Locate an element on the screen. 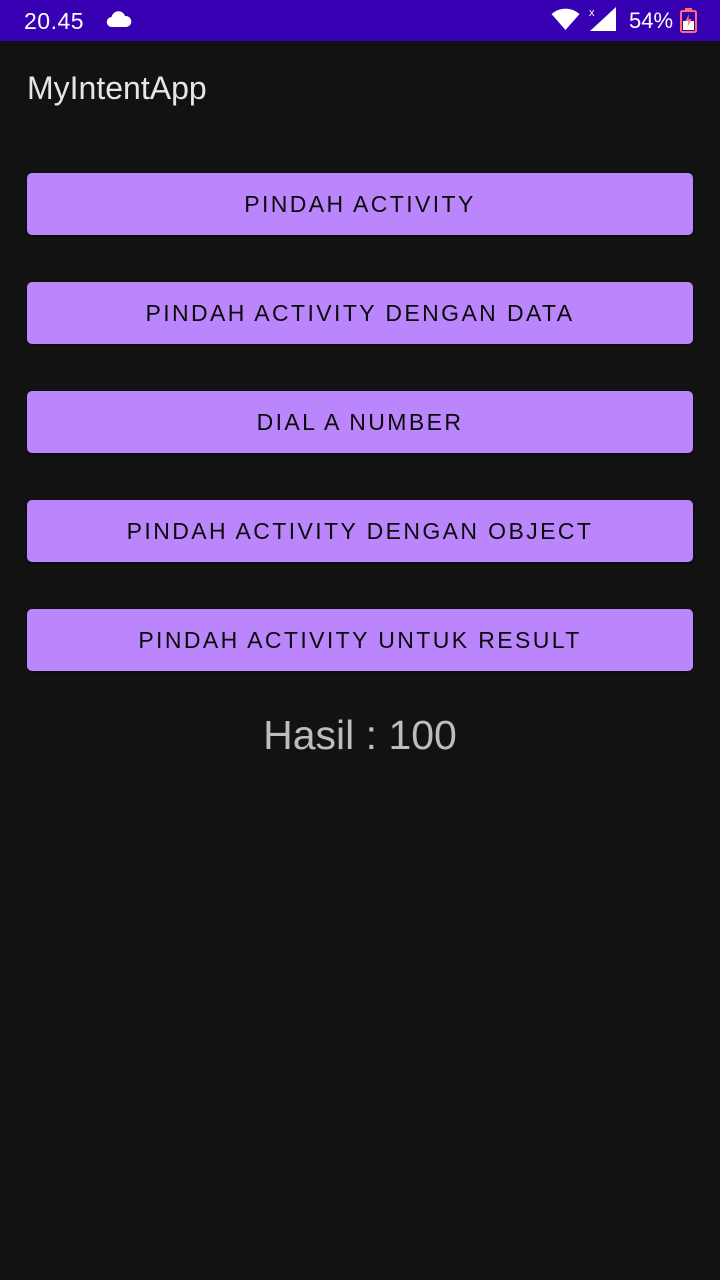  battery-percentage: 54% is located at coordinates (651, 20).